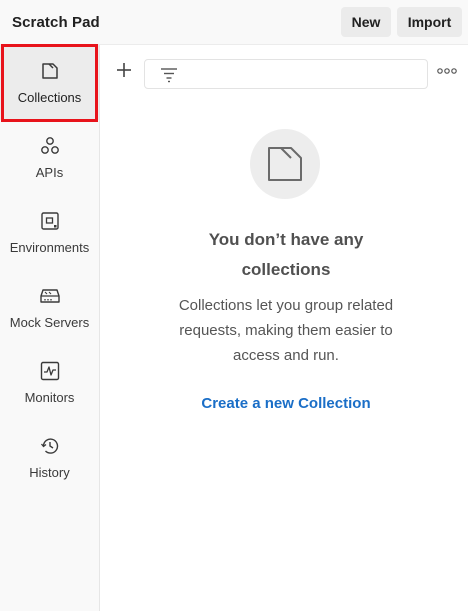 Image resolution: width=468 pixels, height=611 pixels. I want to click on empty-desc-line: requests, making them easier to, so click(286, 330).